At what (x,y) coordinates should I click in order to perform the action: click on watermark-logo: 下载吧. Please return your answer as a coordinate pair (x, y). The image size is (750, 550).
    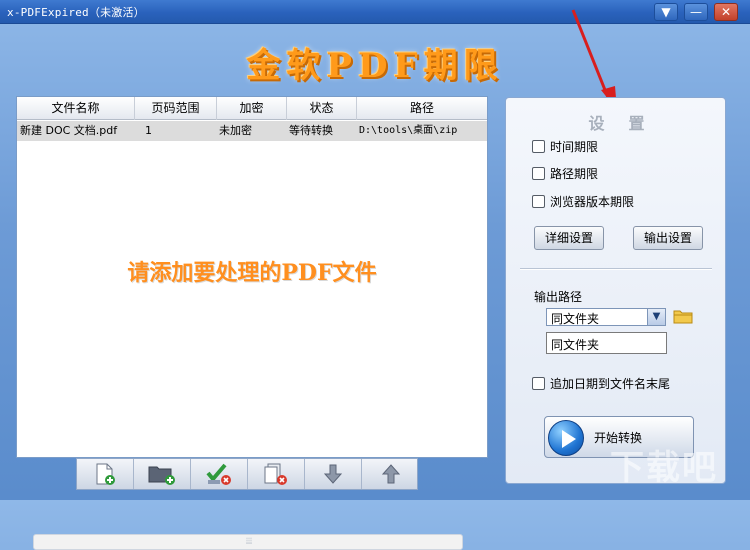
    Looking at the image, I should click on (664, 468).